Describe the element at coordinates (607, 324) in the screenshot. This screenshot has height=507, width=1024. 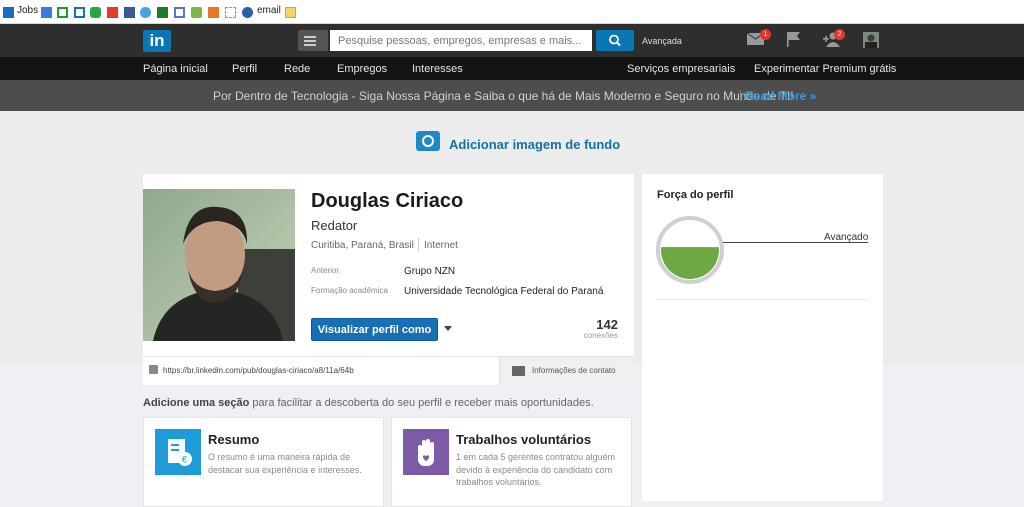
I see `connections-number: 142` at that location.